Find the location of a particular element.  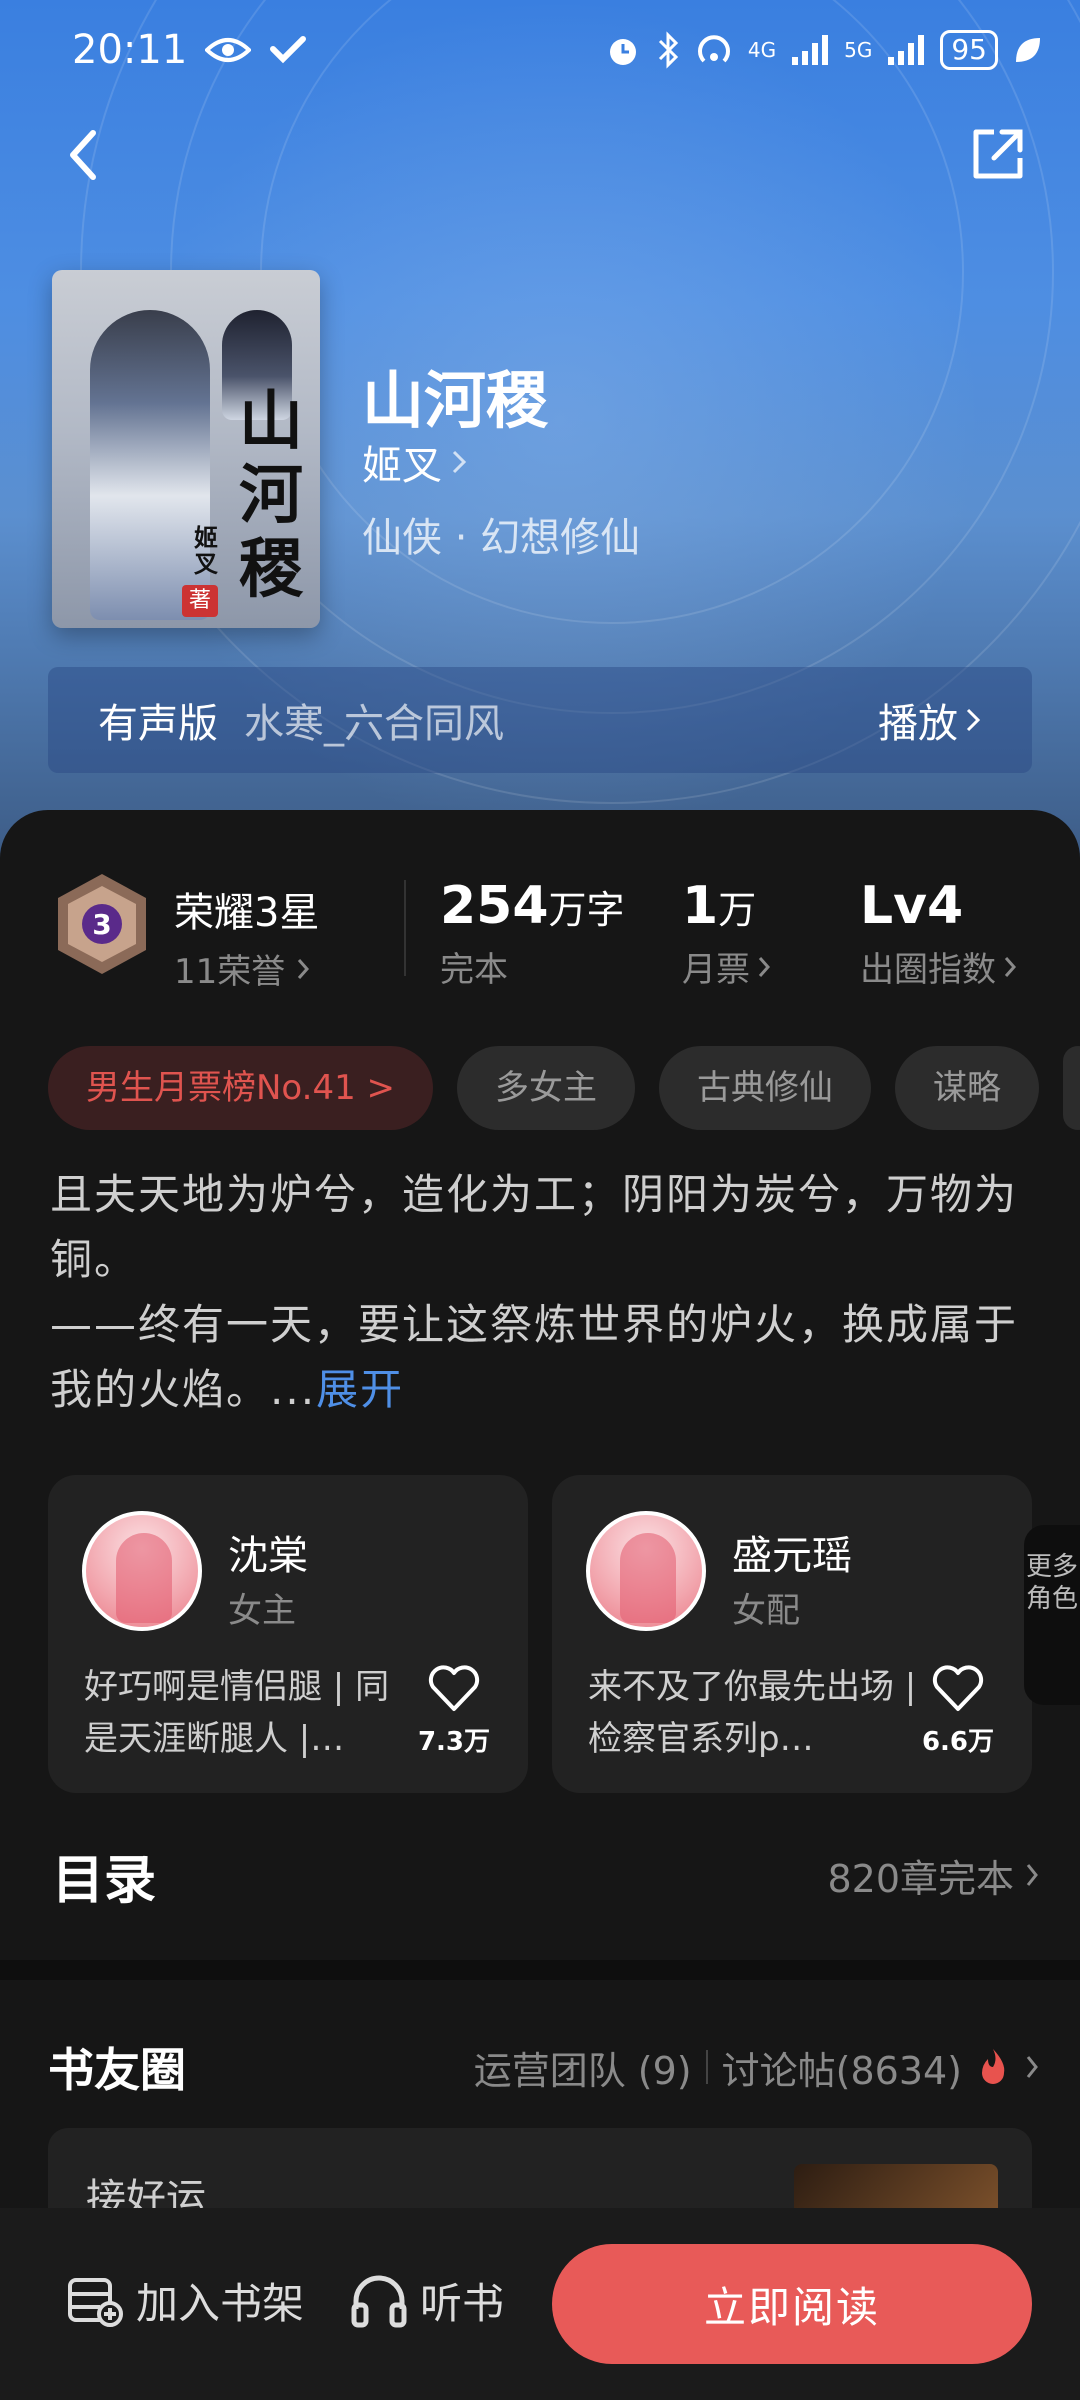

share-icon is located at coordinates (998, 154).